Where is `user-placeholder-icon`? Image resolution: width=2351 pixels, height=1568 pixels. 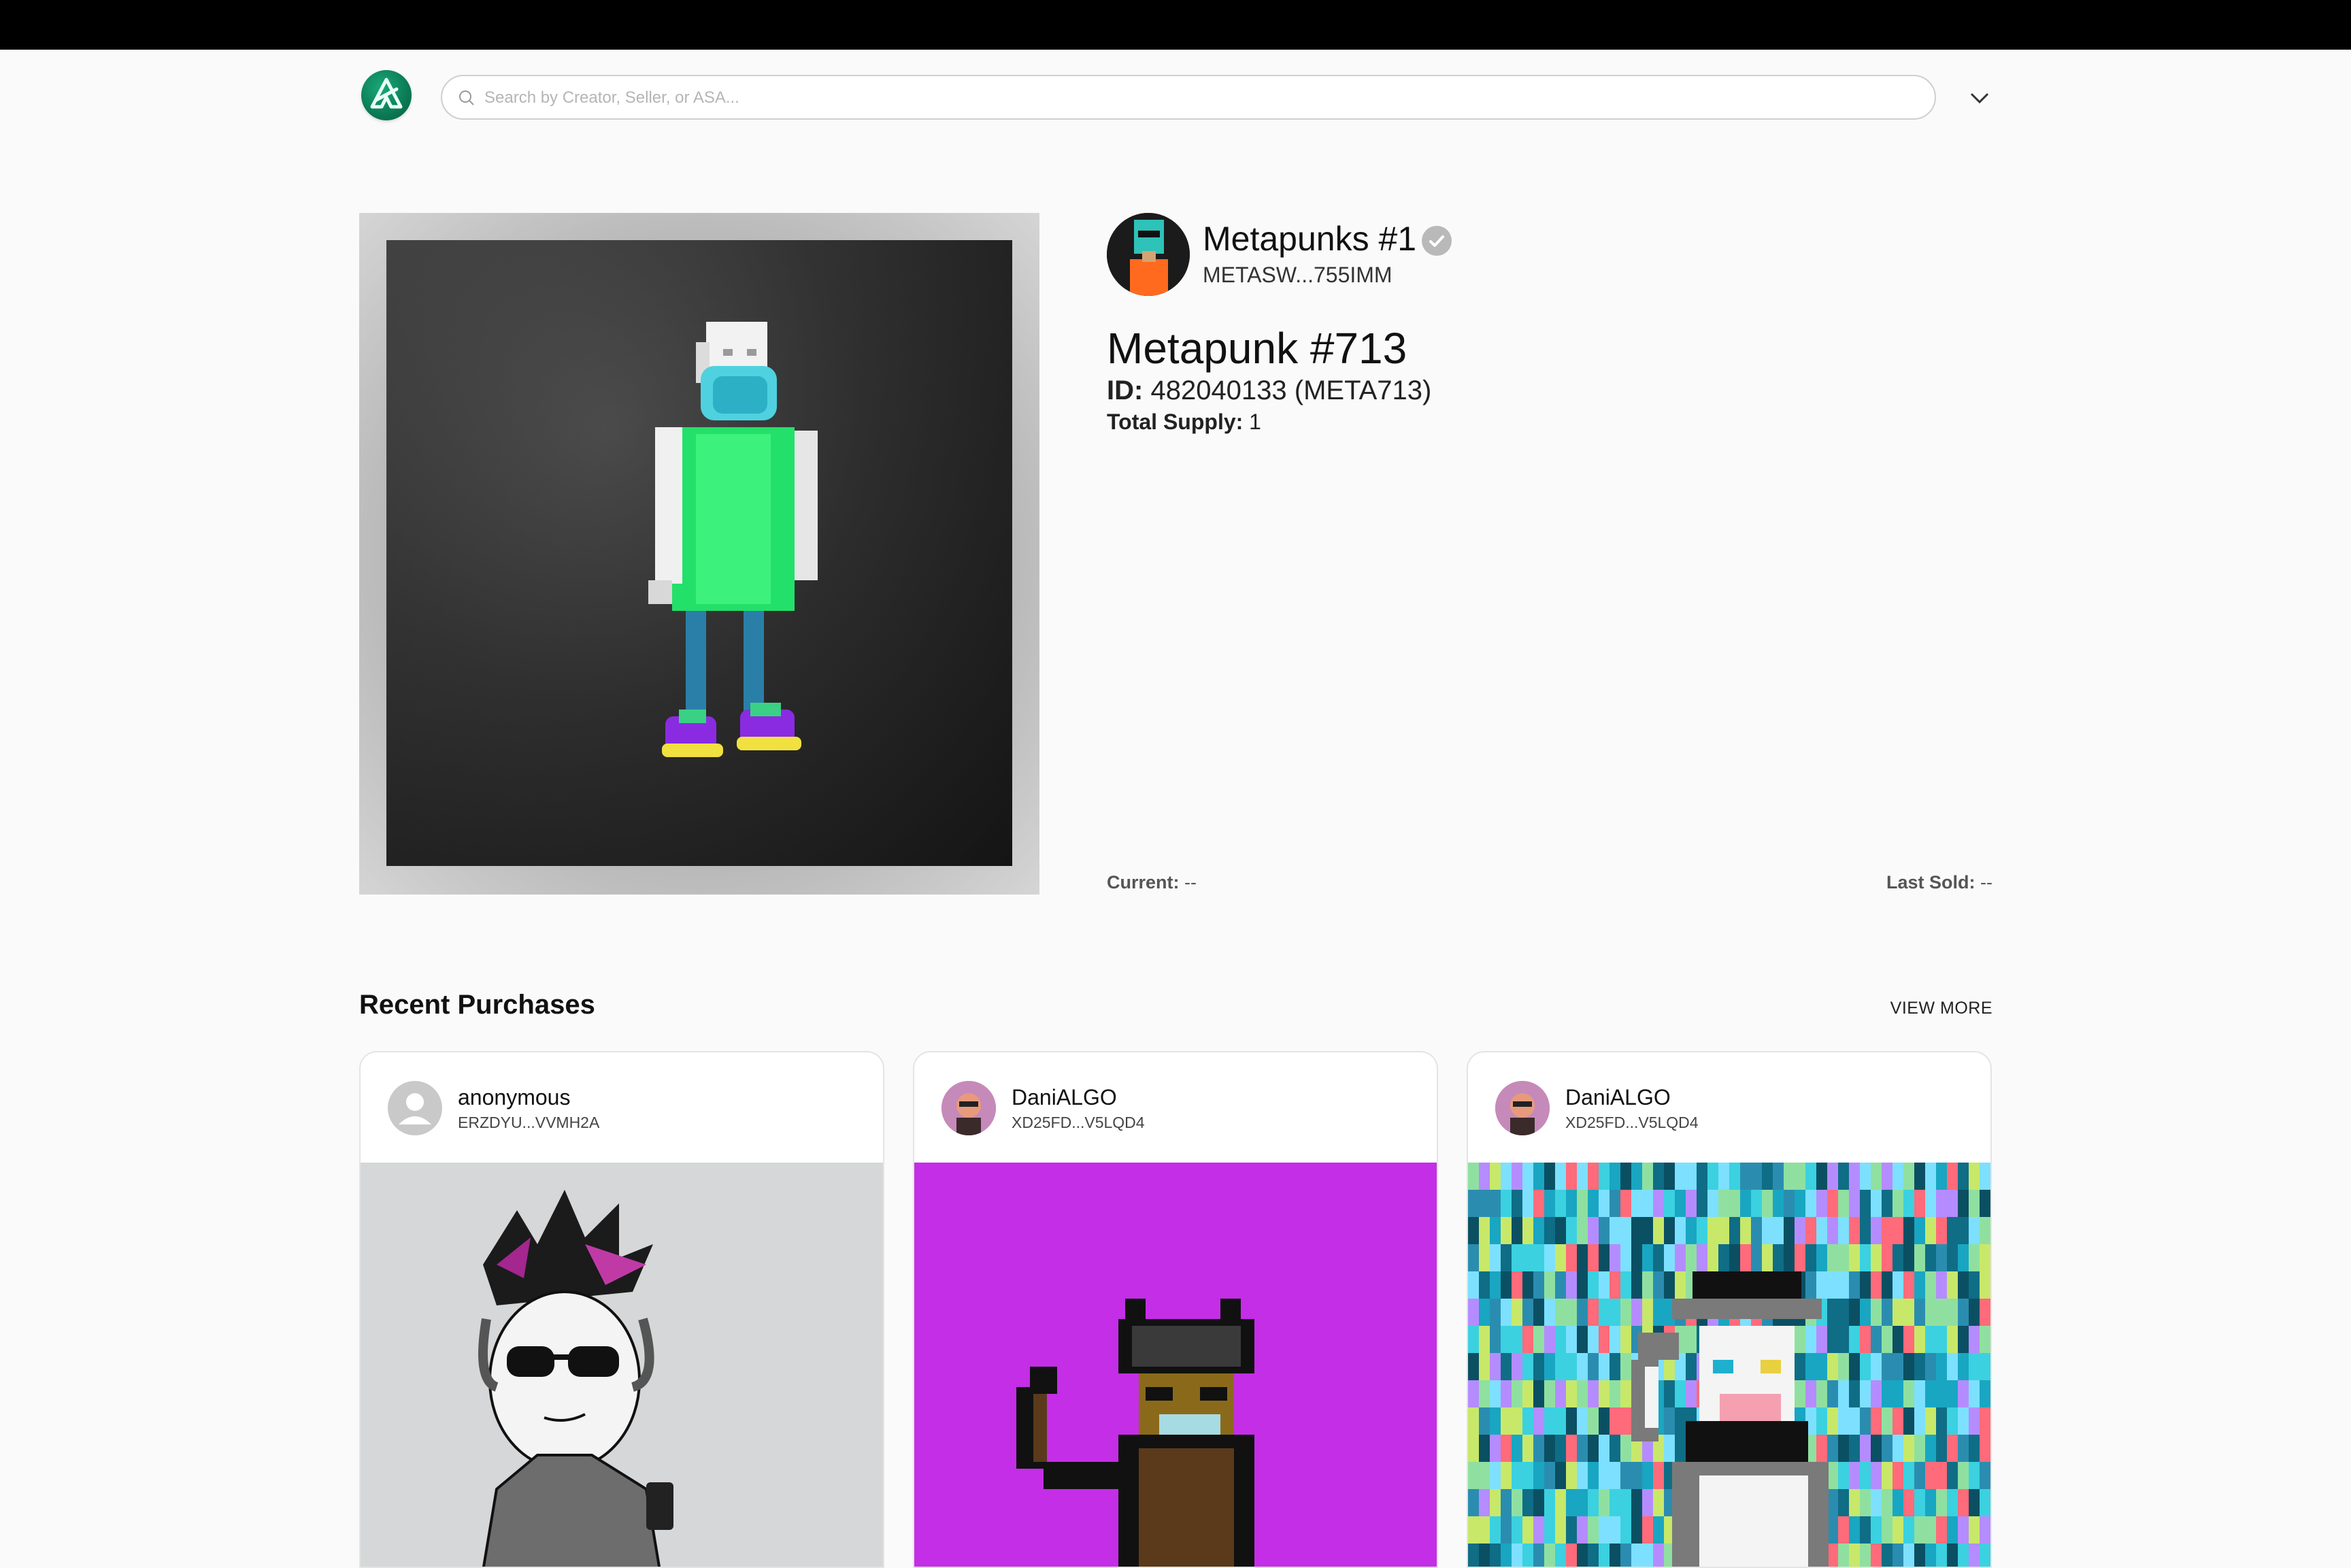
user-placeholder-icon is located at coordinates (415, 1108).